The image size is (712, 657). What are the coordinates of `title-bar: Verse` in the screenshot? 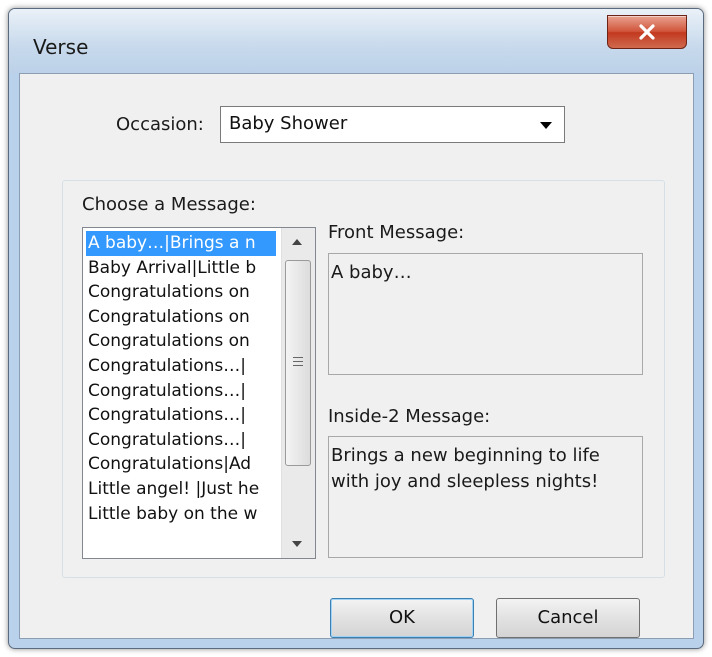 It's located at (356, 41).